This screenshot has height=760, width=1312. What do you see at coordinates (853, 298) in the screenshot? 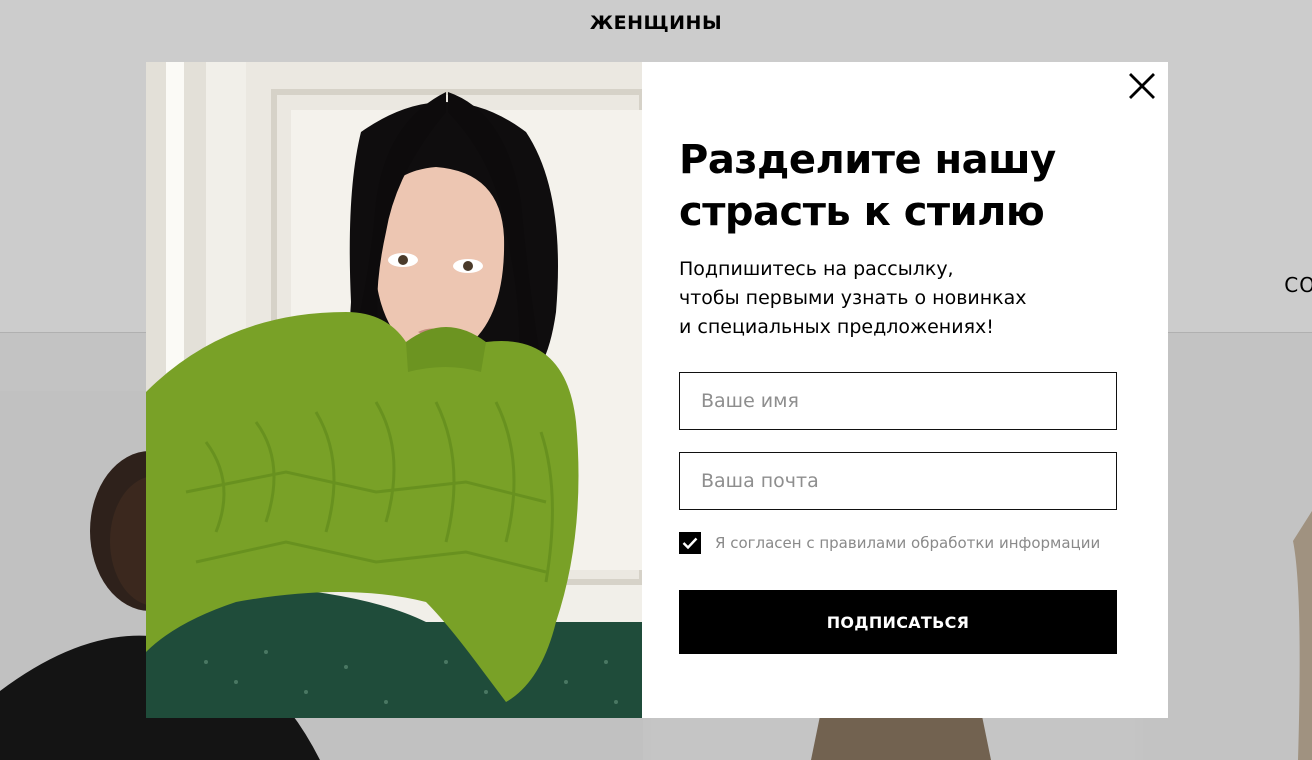
I see `subtitle-line: чтобы первыми узнать о новинках` at bounding box center [853, 298].